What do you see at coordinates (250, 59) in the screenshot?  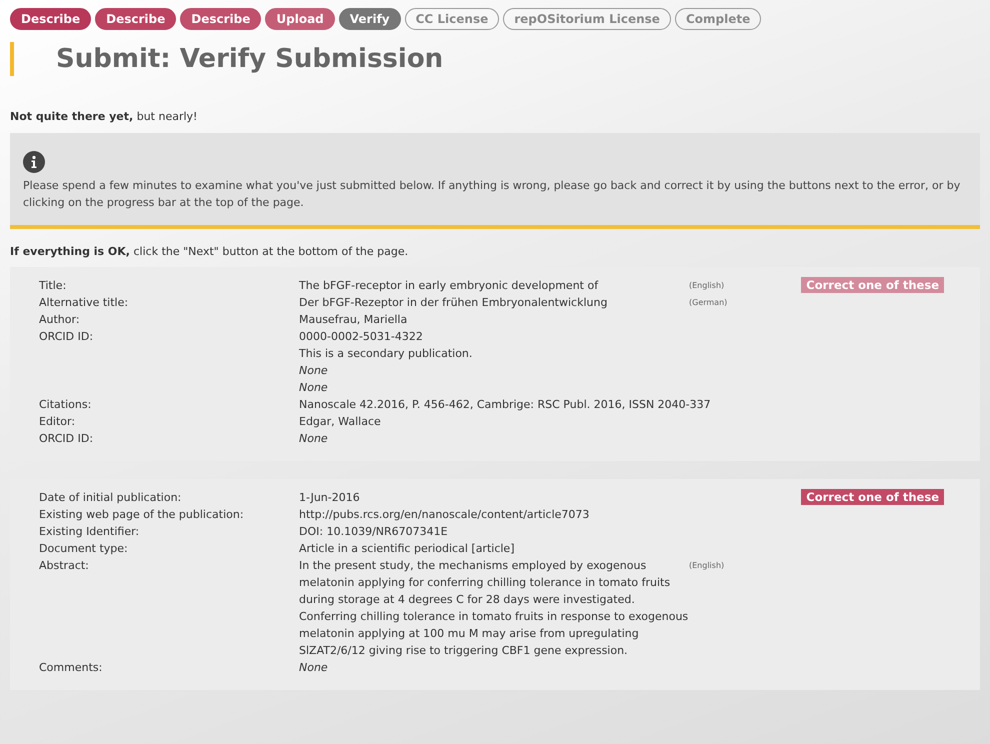 I see `page-title: Submit: Verify Submission` at bounding box center [250, 59].